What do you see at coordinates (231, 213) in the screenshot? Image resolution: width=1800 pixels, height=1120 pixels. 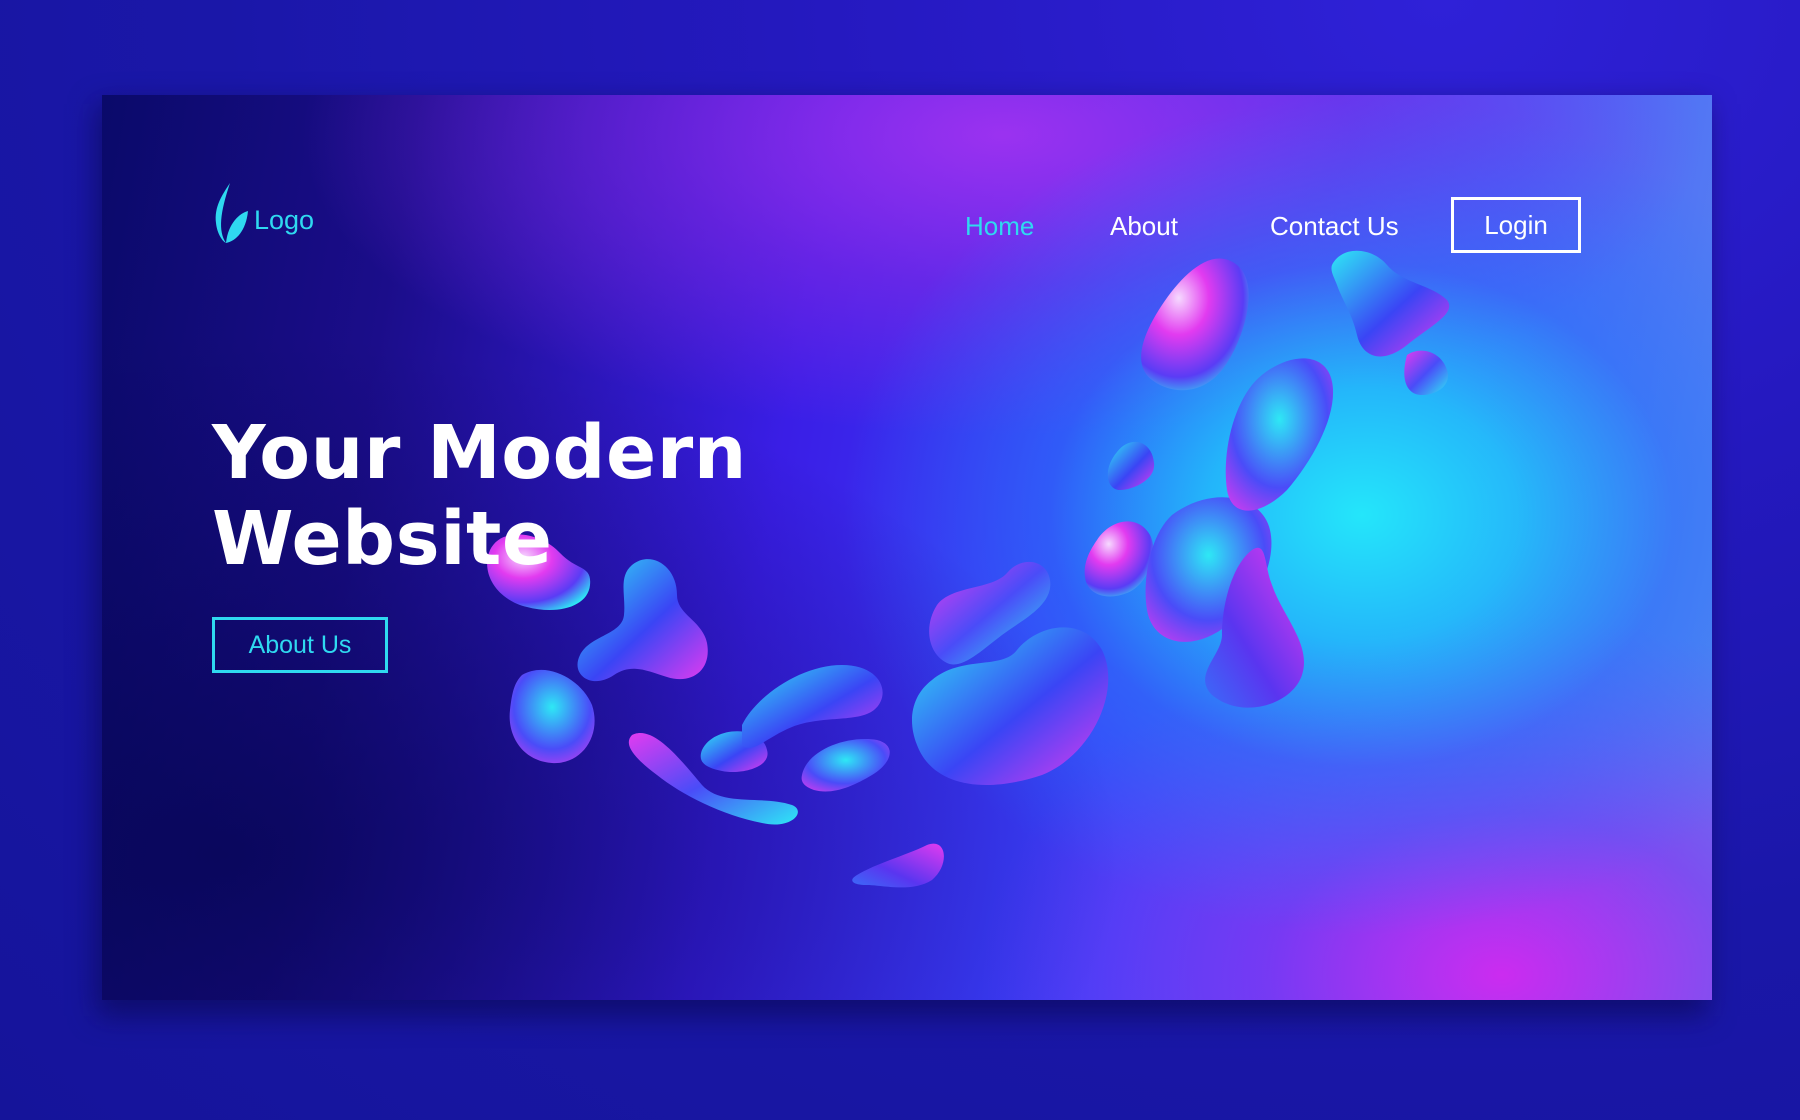 I see `leaf-icon` at bounding box center [231, 213].